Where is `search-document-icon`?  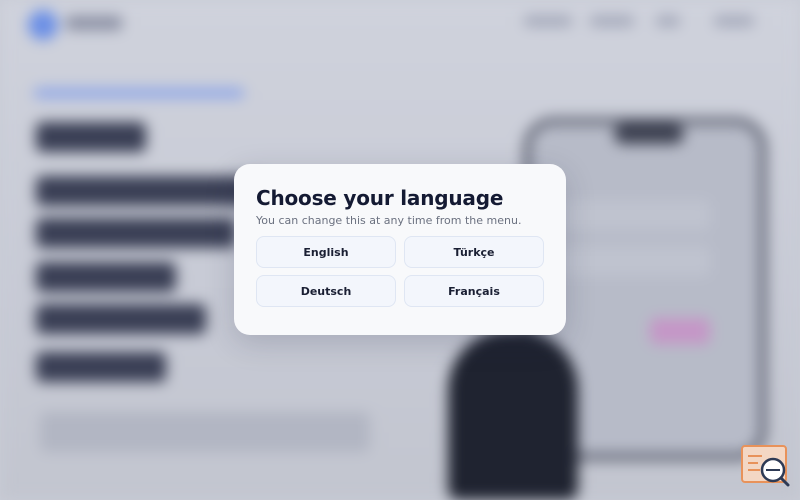 search-document-icon is located at coordinates (765, 466).